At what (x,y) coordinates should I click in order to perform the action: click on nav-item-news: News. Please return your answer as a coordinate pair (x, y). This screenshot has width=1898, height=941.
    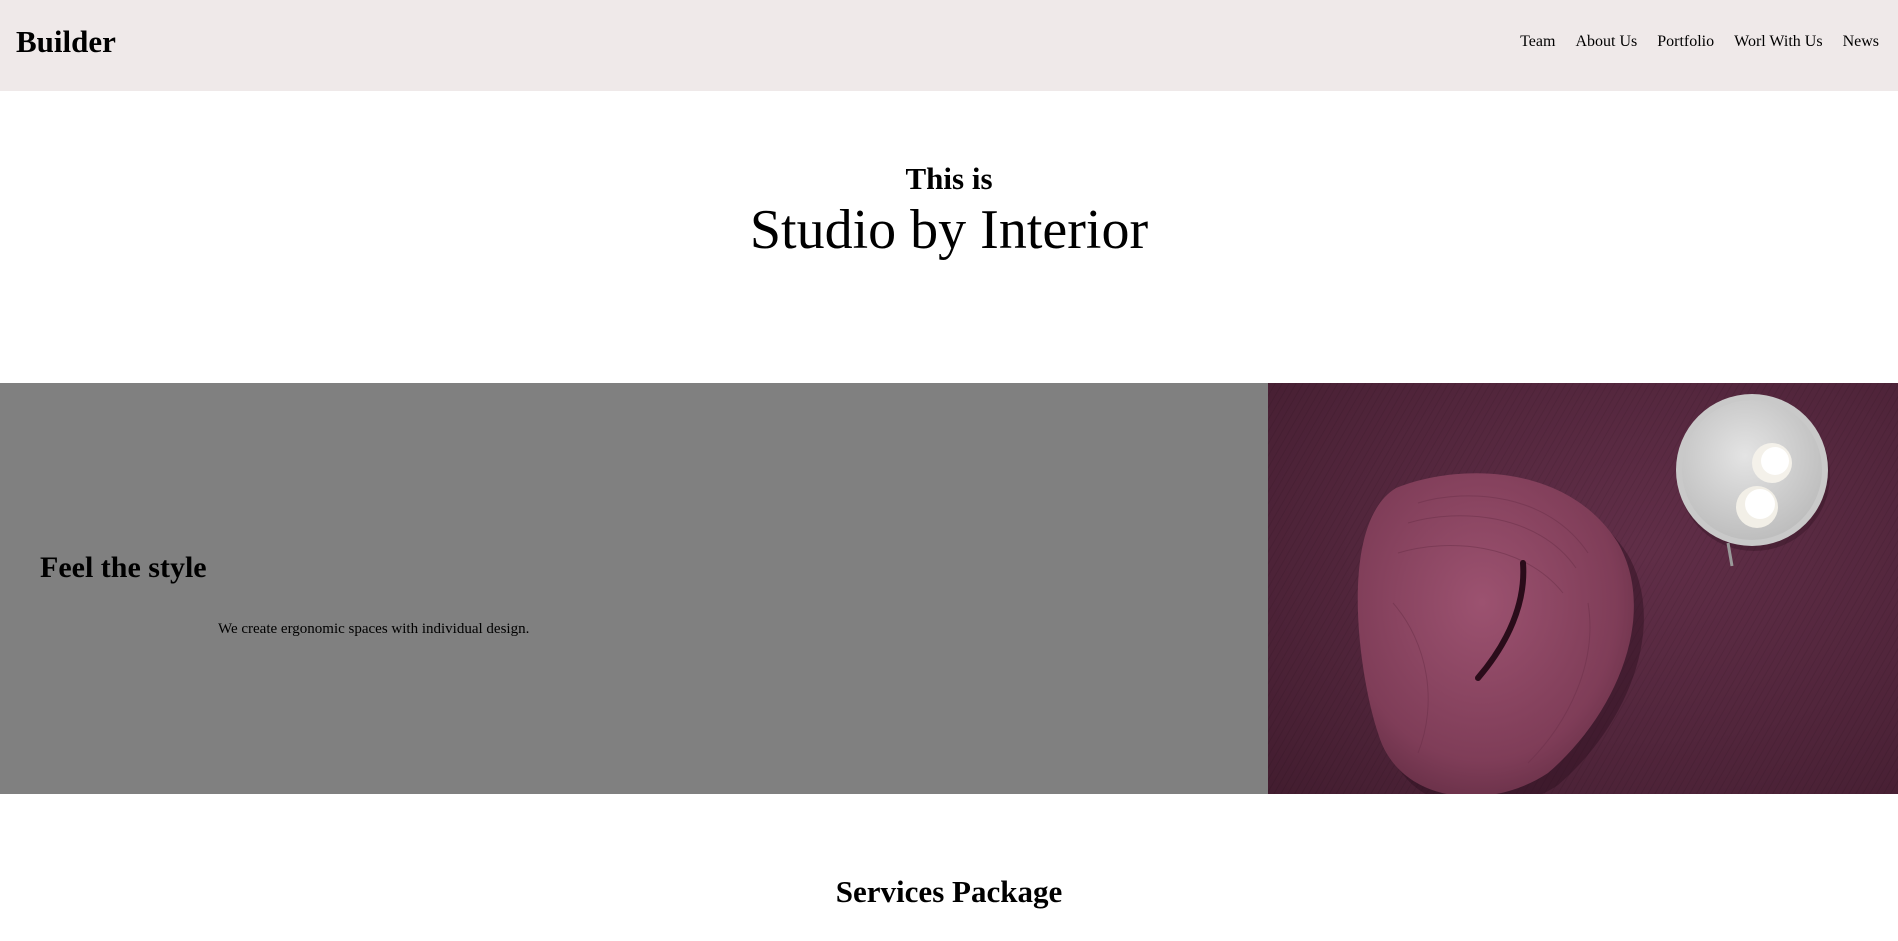
    Looking at the image, I should click on (1861, 42).